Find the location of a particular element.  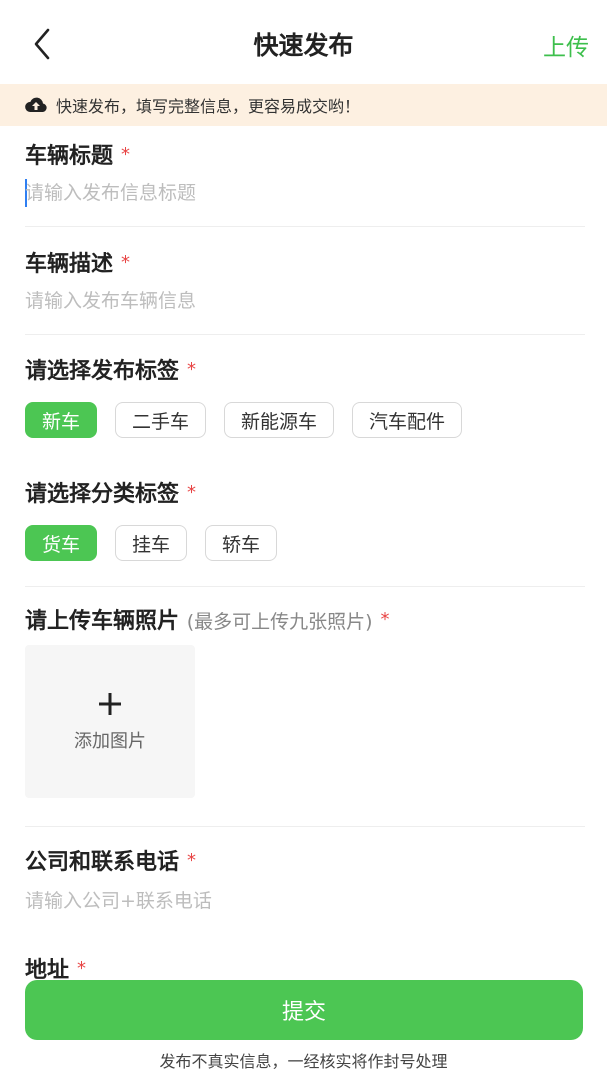

contact-label: 公司和联系电话 * is located at coordinates (110, 860).